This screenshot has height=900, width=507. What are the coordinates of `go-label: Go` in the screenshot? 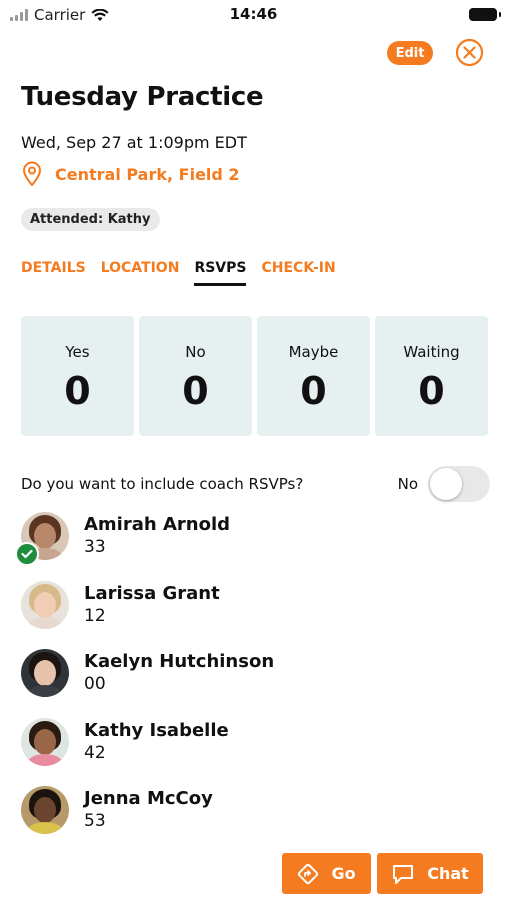 It's located at (343, 873).